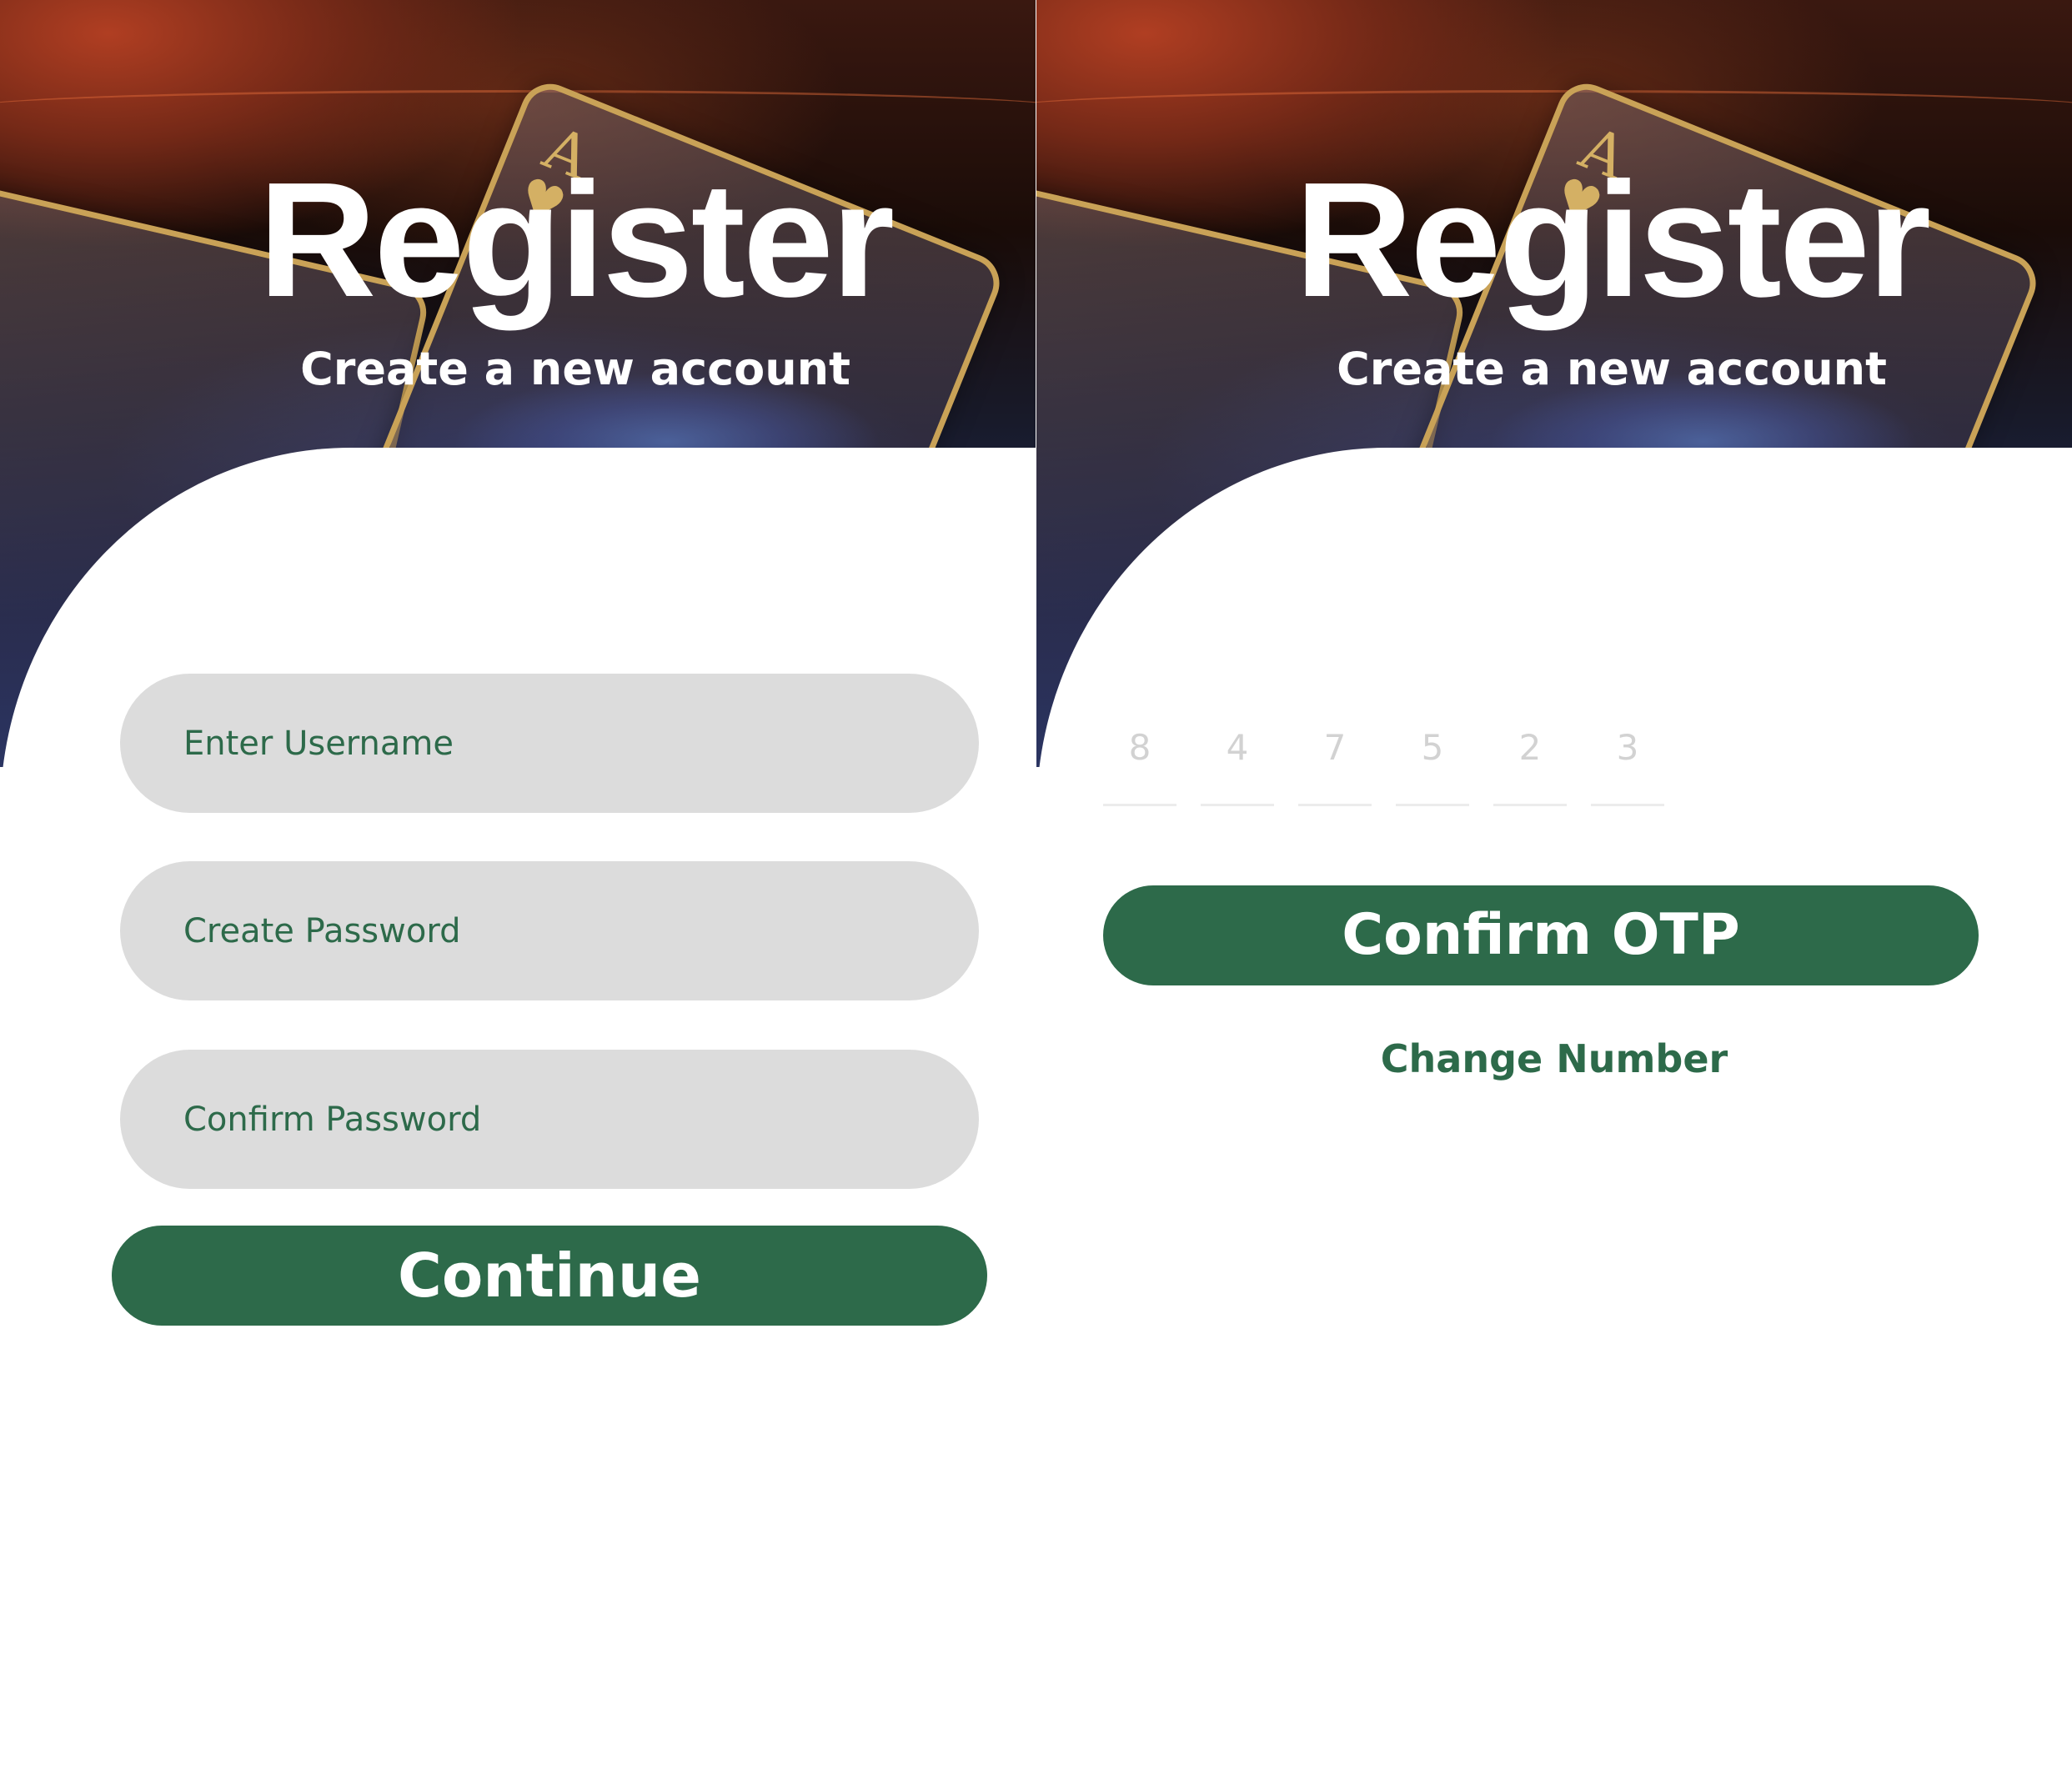  Describe the element at coordinates (1432, 761) in the screenshot. I see `otp-digit-field: 5` at that location.